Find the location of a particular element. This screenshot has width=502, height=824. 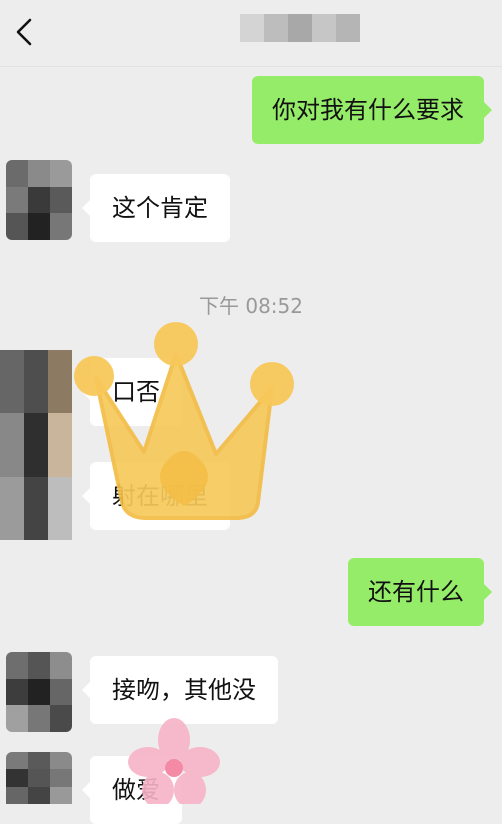

message-bubble-incoming: 接吻，其他没 is located at coordinates (180, 690).